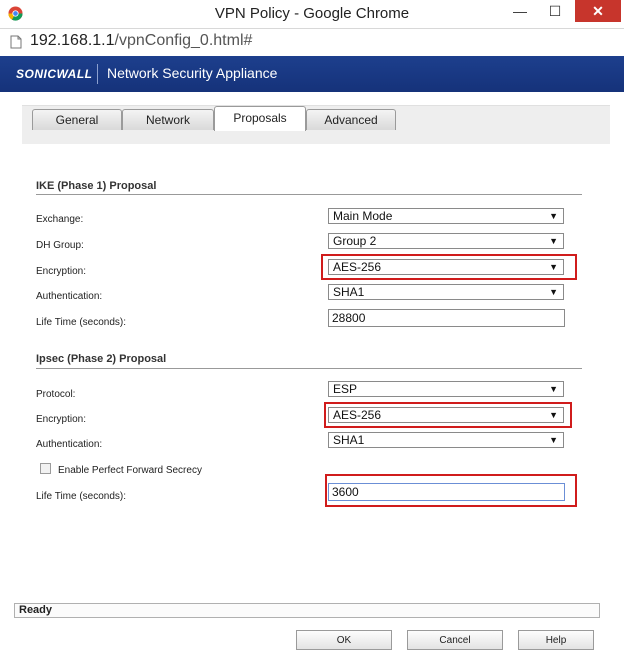 This screenshot has width=624, height=662. Describe the element at coordinates (81, 322) in the screenshot. I see `ike-lifetime-label: Life Time (seconds):` at that location.